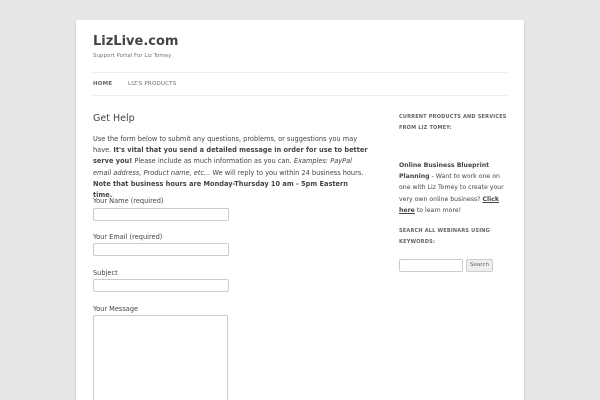 The width and height of the screenshot is (600, 400). What do you see at coordinates (105, 273) in the screenshot?
I see `subject-label: Subject` at bounding box center [105, 273].